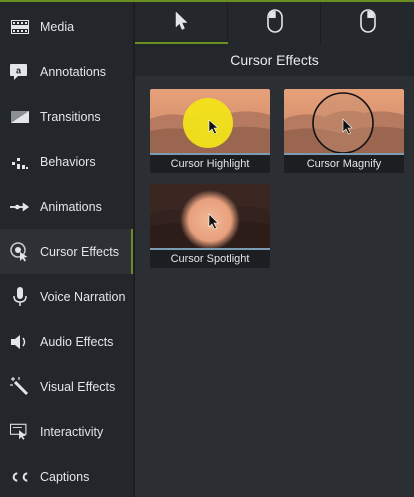 Image resolution: width=414 pixels, height=497 pixels. Describe the element at coordinates (73, 71) in the screenshot. I see `sidebar-item-label: Annotations` at that location.